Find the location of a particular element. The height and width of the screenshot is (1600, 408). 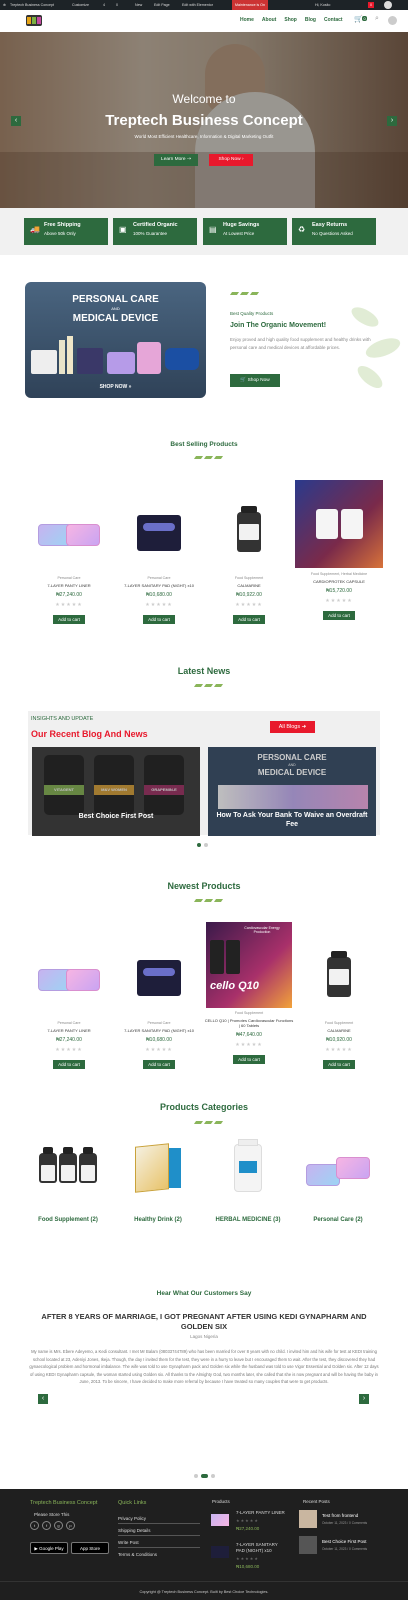

product-price: ₦27,240.00 is located at coordinates (69, 595).